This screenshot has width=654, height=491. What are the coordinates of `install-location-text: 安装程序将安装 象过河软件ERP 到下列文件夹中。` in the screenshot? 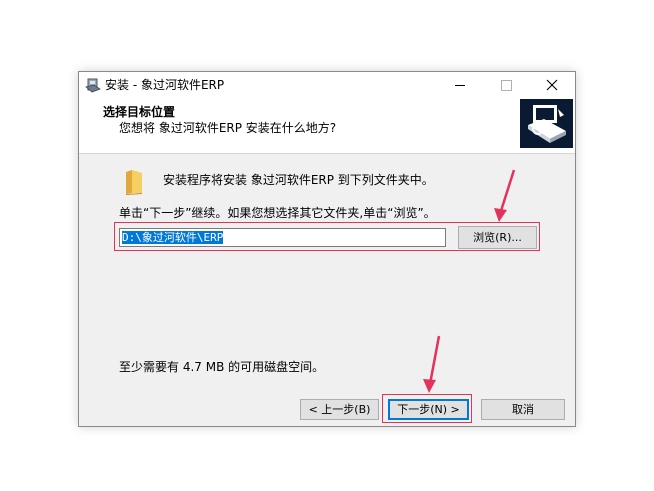 It's located at (298, 180).